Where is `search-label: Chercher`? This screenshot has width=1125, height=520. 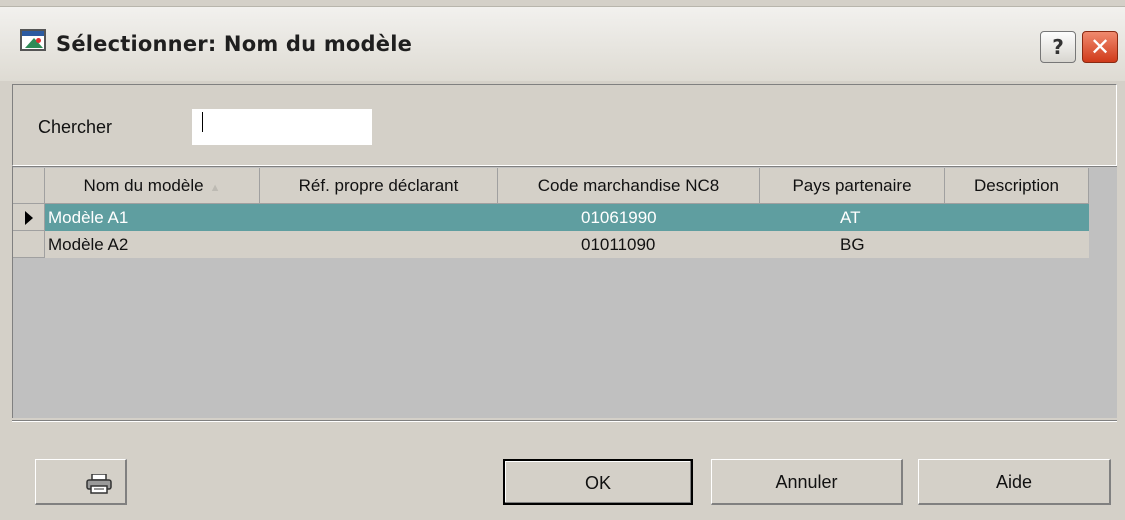 search-label: Chercher is located at coordinates (75, 127).